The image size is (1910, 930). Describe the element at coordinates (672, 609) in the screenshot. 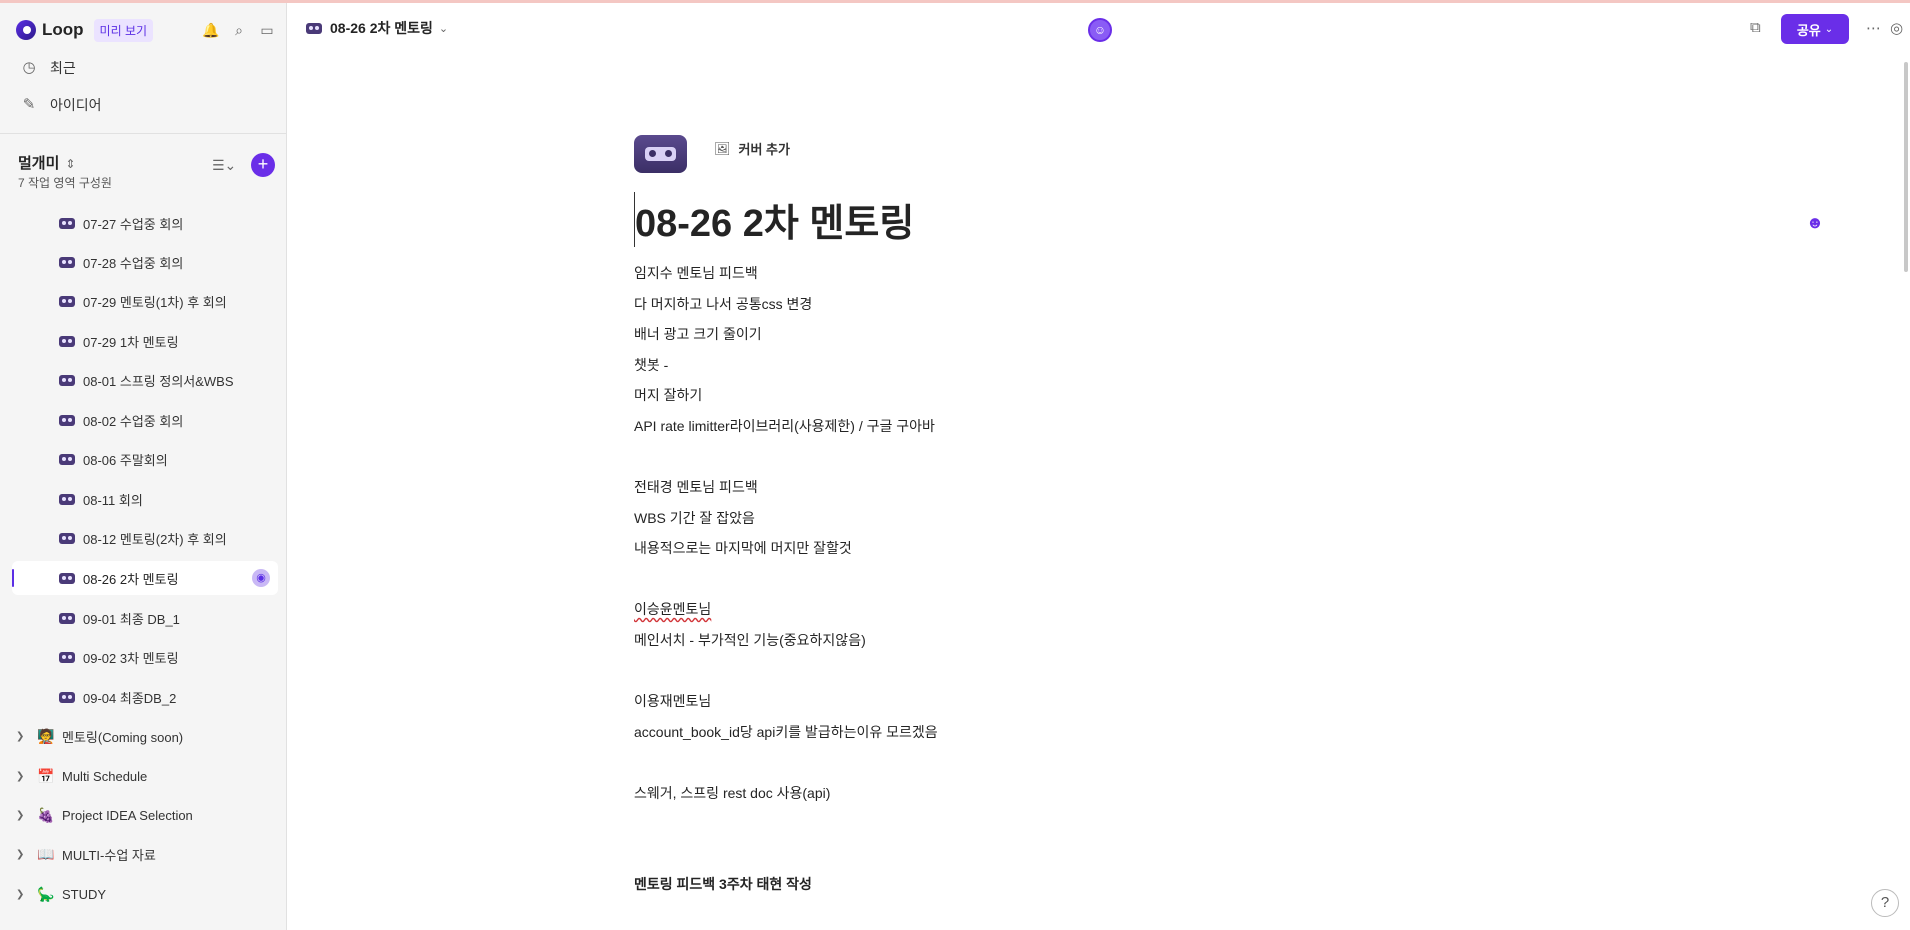

I see `text-line: 이승윤멘토님` at that location.